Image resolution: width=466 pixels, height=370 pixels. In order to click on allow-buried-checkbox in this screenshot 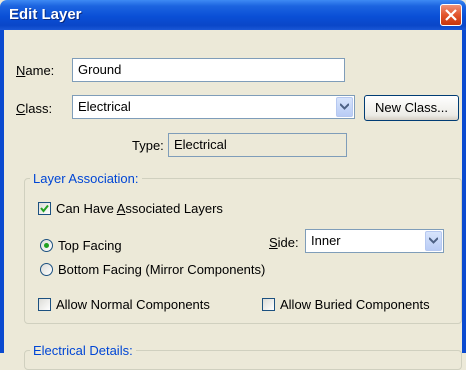, I will do `click(268, 304)`.